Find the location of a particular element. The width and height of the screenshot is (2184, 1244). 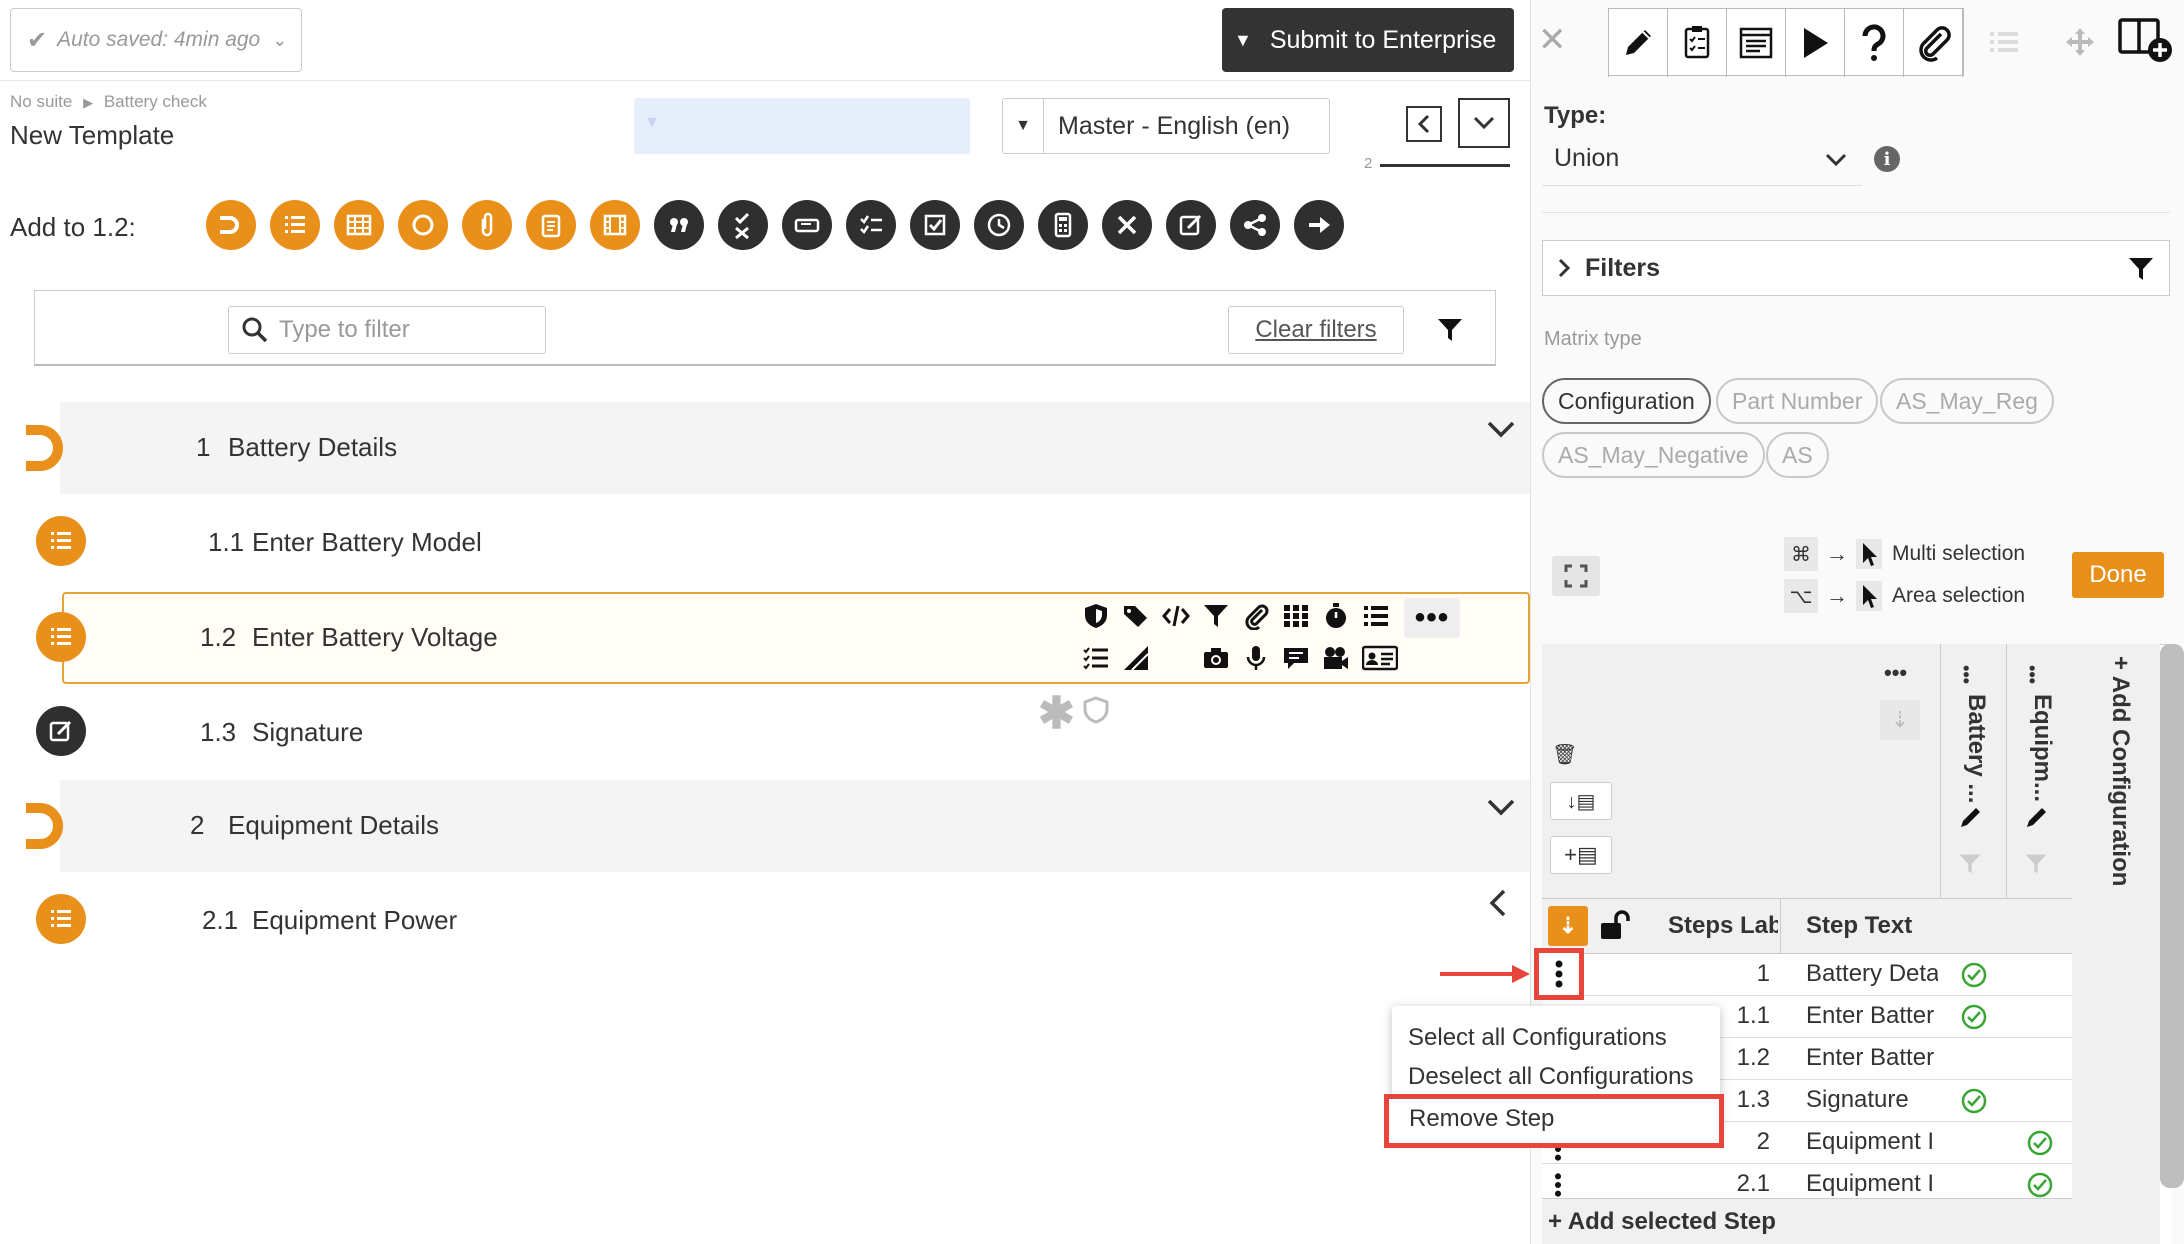

comment-icon is located at coordinates (1296, 658).